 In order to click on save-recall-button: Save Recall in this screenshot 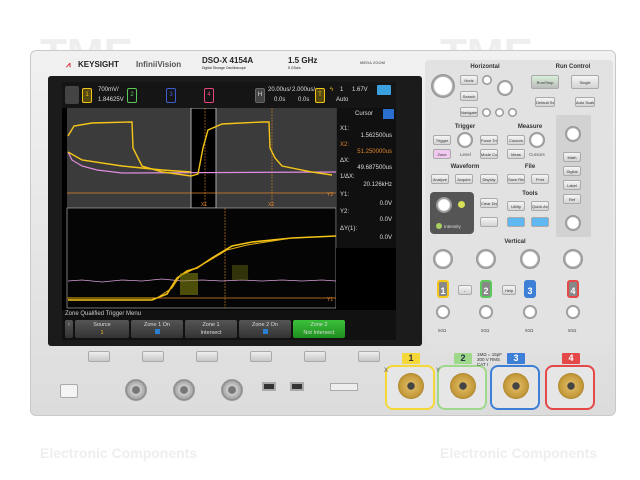, I will do `click(516, 179)`.